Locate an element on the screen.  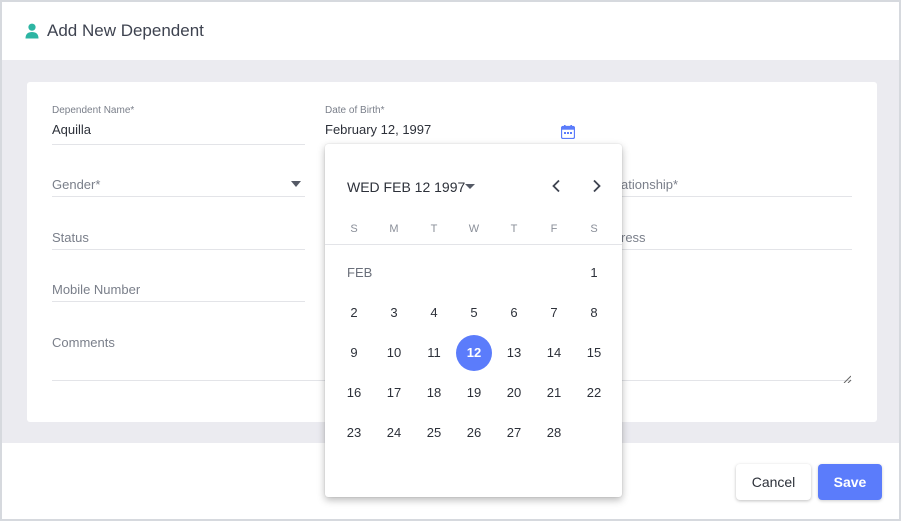
year-dropdown-icon is located at coordinates (470, 186).